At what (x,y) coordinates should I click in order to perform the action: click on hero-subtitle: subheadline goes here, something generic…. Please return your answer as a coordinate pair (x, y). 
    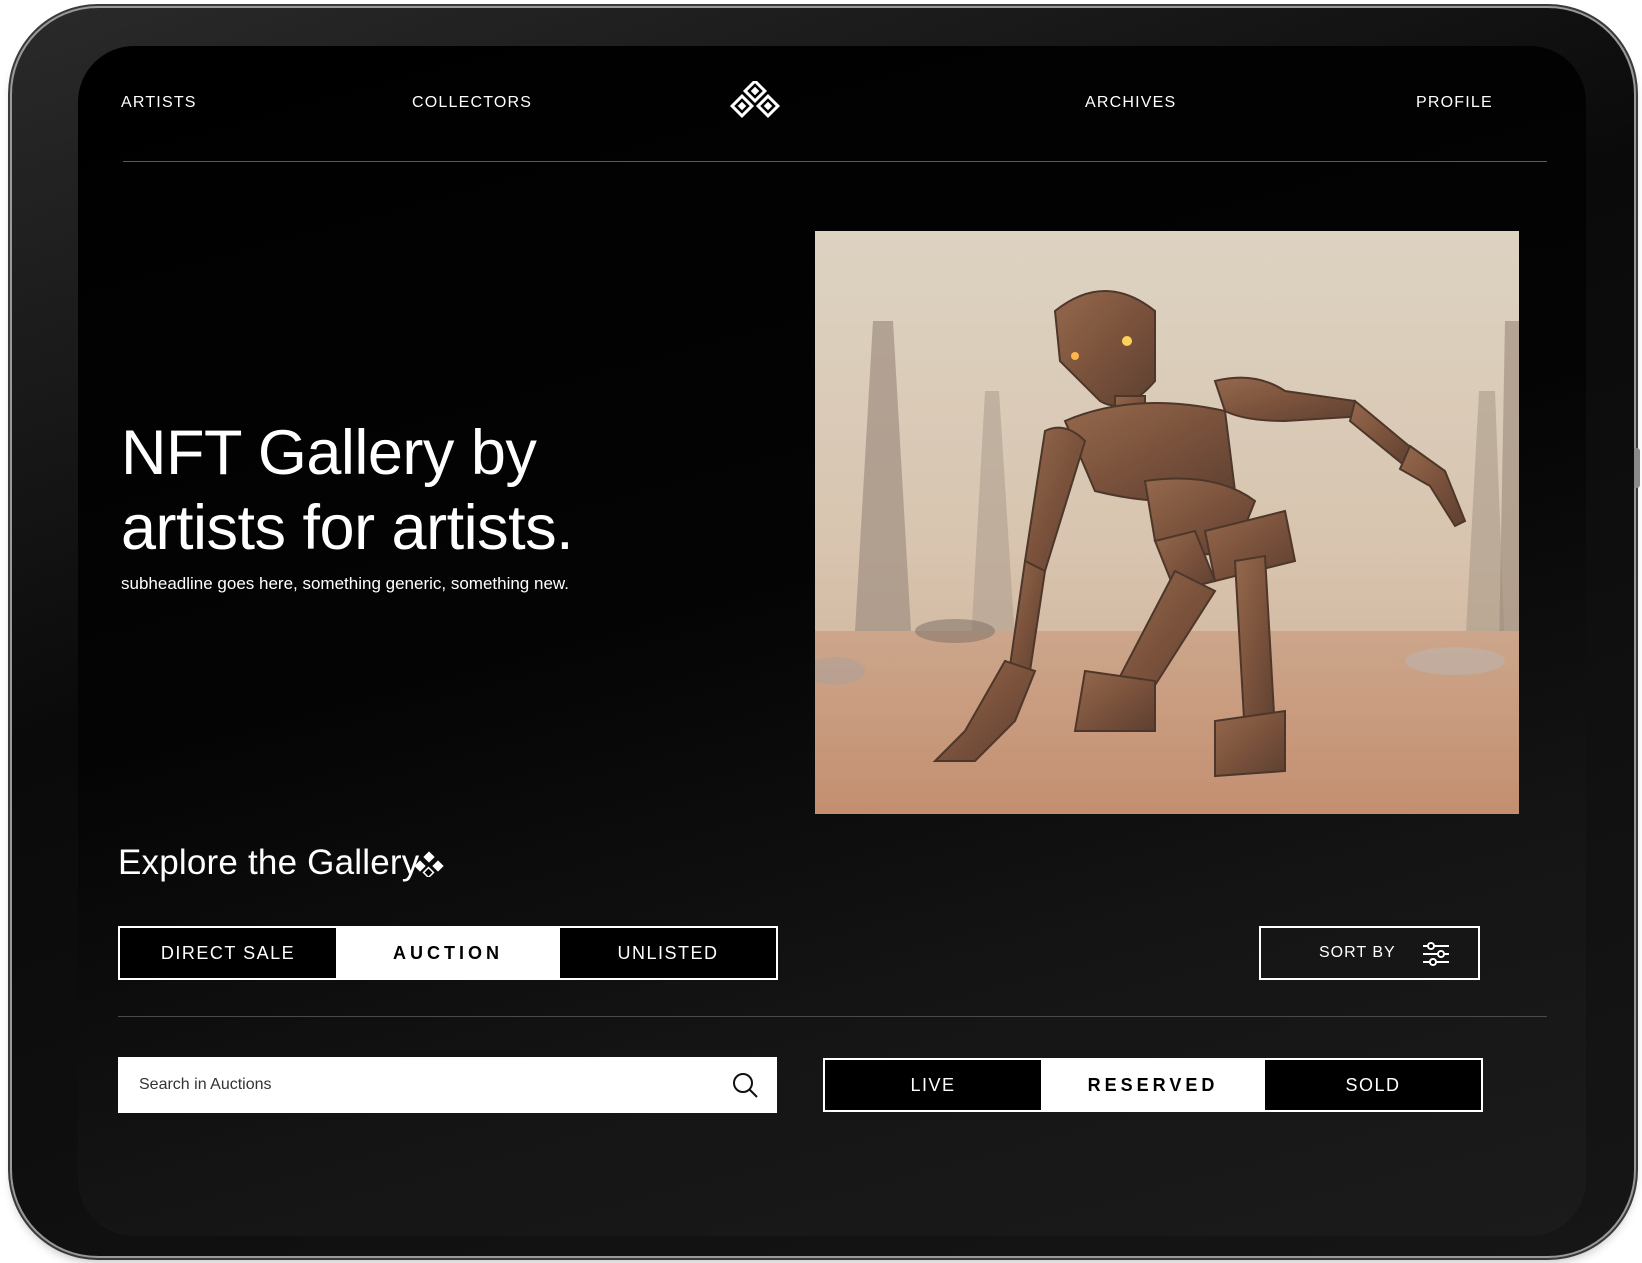
    Looking at the image, I should click on (345, 583).